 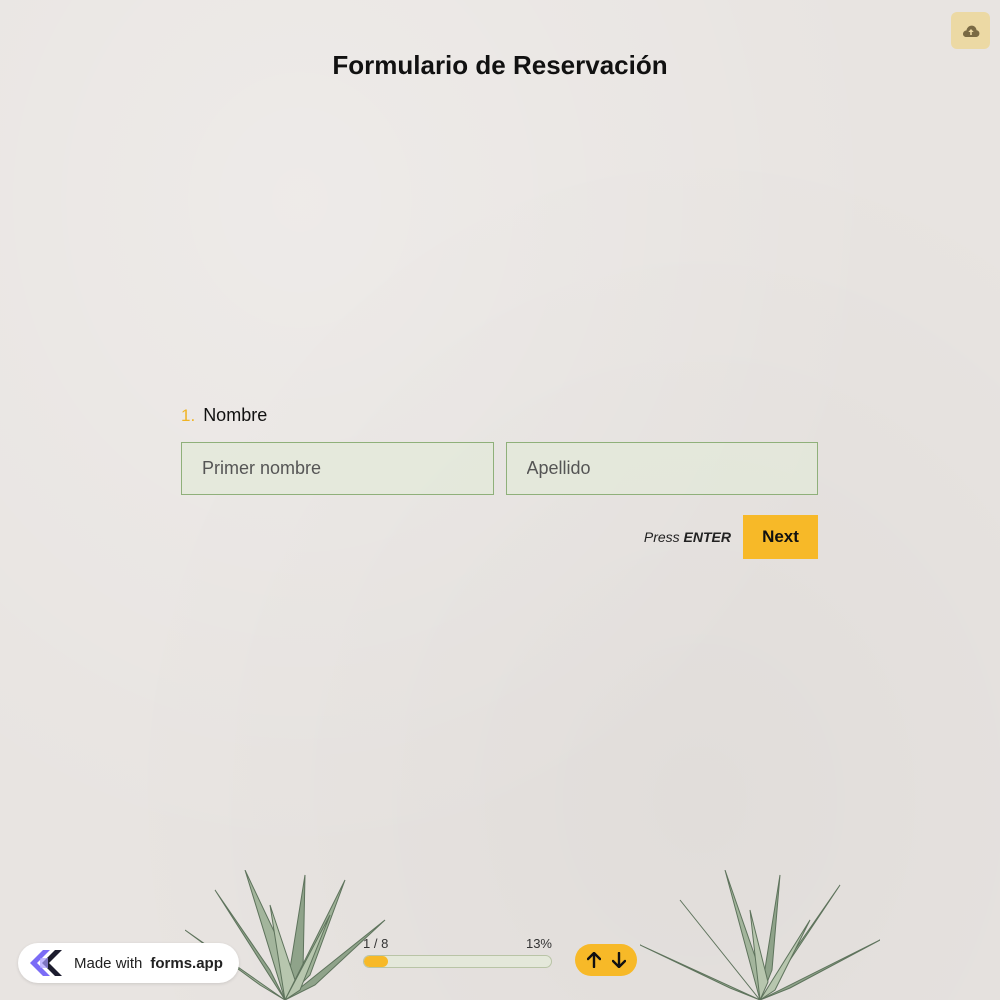 What do you see at coordinates (376, 961) in the screenshot?
I see `progress-bar-fill` at bounding box center [376, 961].